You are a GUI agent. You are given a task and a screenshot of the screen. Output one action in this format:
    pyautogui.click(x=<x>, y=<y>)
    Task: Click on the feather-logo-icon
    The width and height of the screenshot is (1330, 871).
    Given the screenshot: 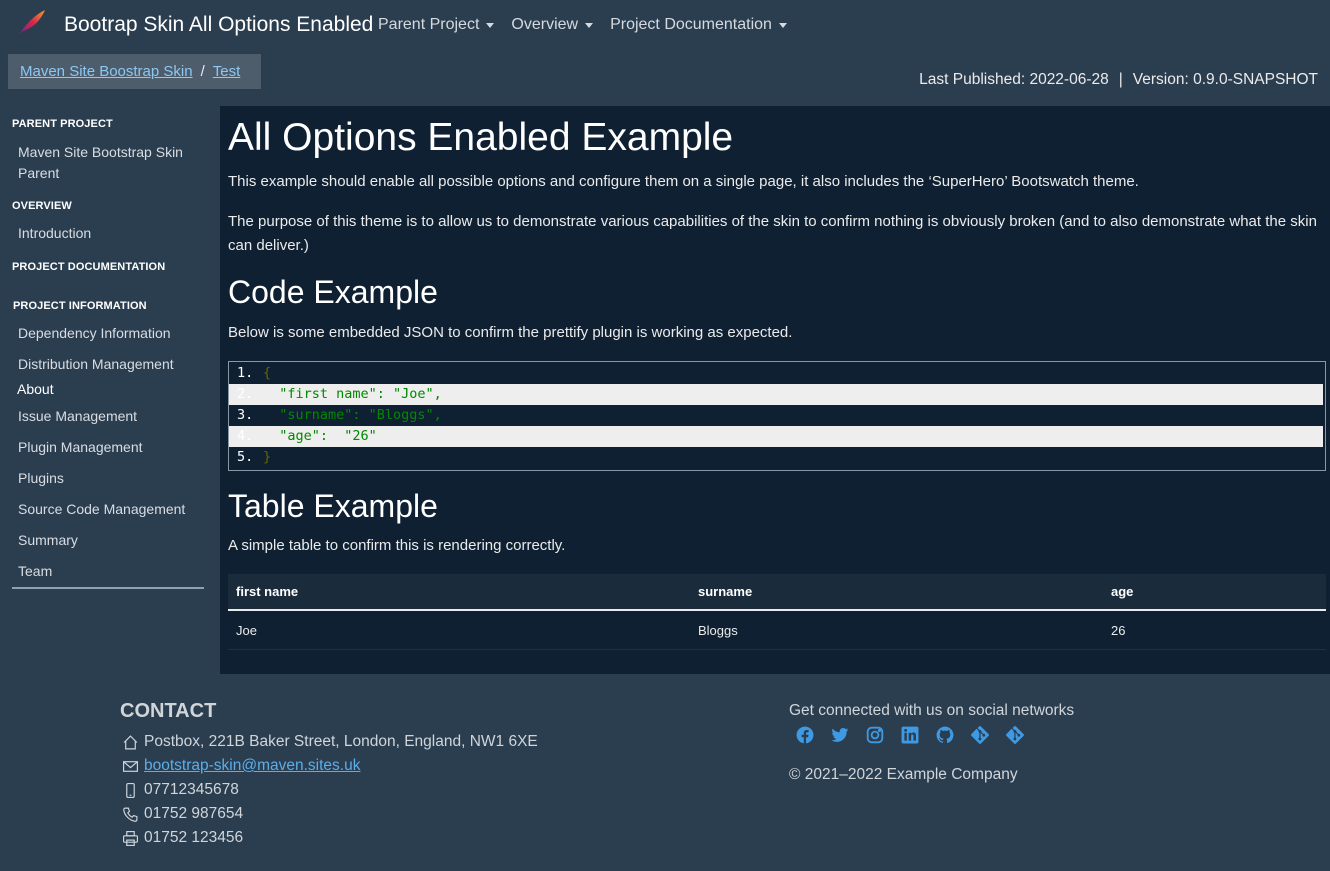 What is the action you would take?
    pyautogui.click(x=32, y=22)
    